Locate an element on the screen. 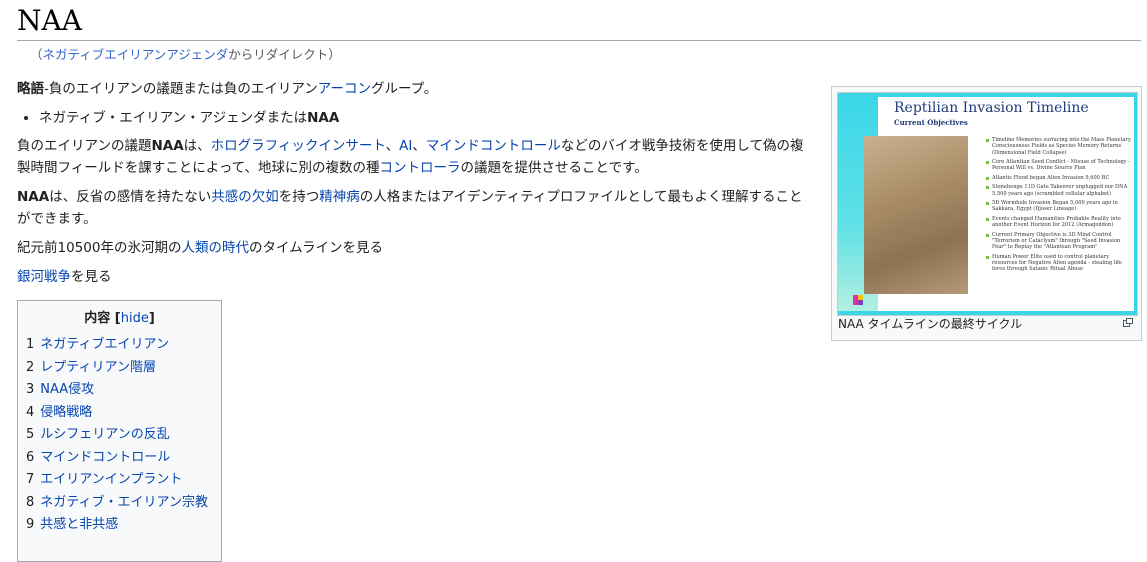 Image resolution: width=1147 pixels, height=562 pixels. toc-link: ルシフェリアンの反乱 is located at coordinates (104, 434).